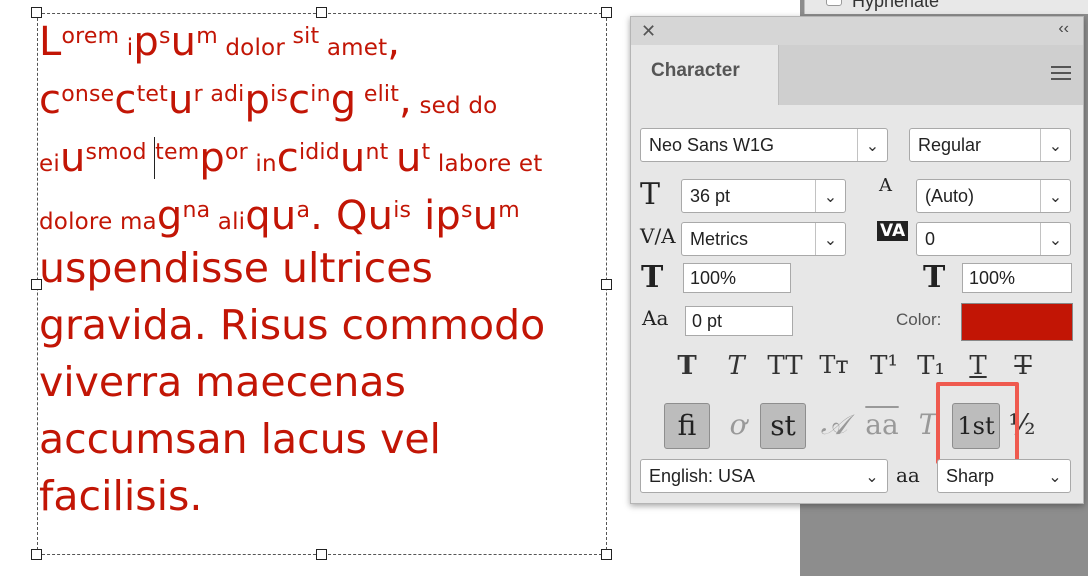 This screenshot has height=576, width=1088. I want to click on text-run: is, so click(402, 210).